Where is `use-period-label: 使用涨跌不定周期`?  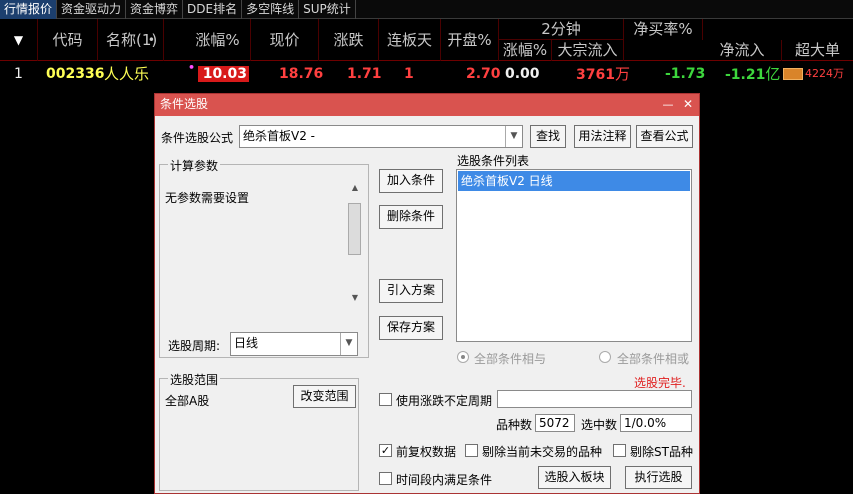 use-period-label: 使用涨跌不定周期 is located at coordinates (444, 401).